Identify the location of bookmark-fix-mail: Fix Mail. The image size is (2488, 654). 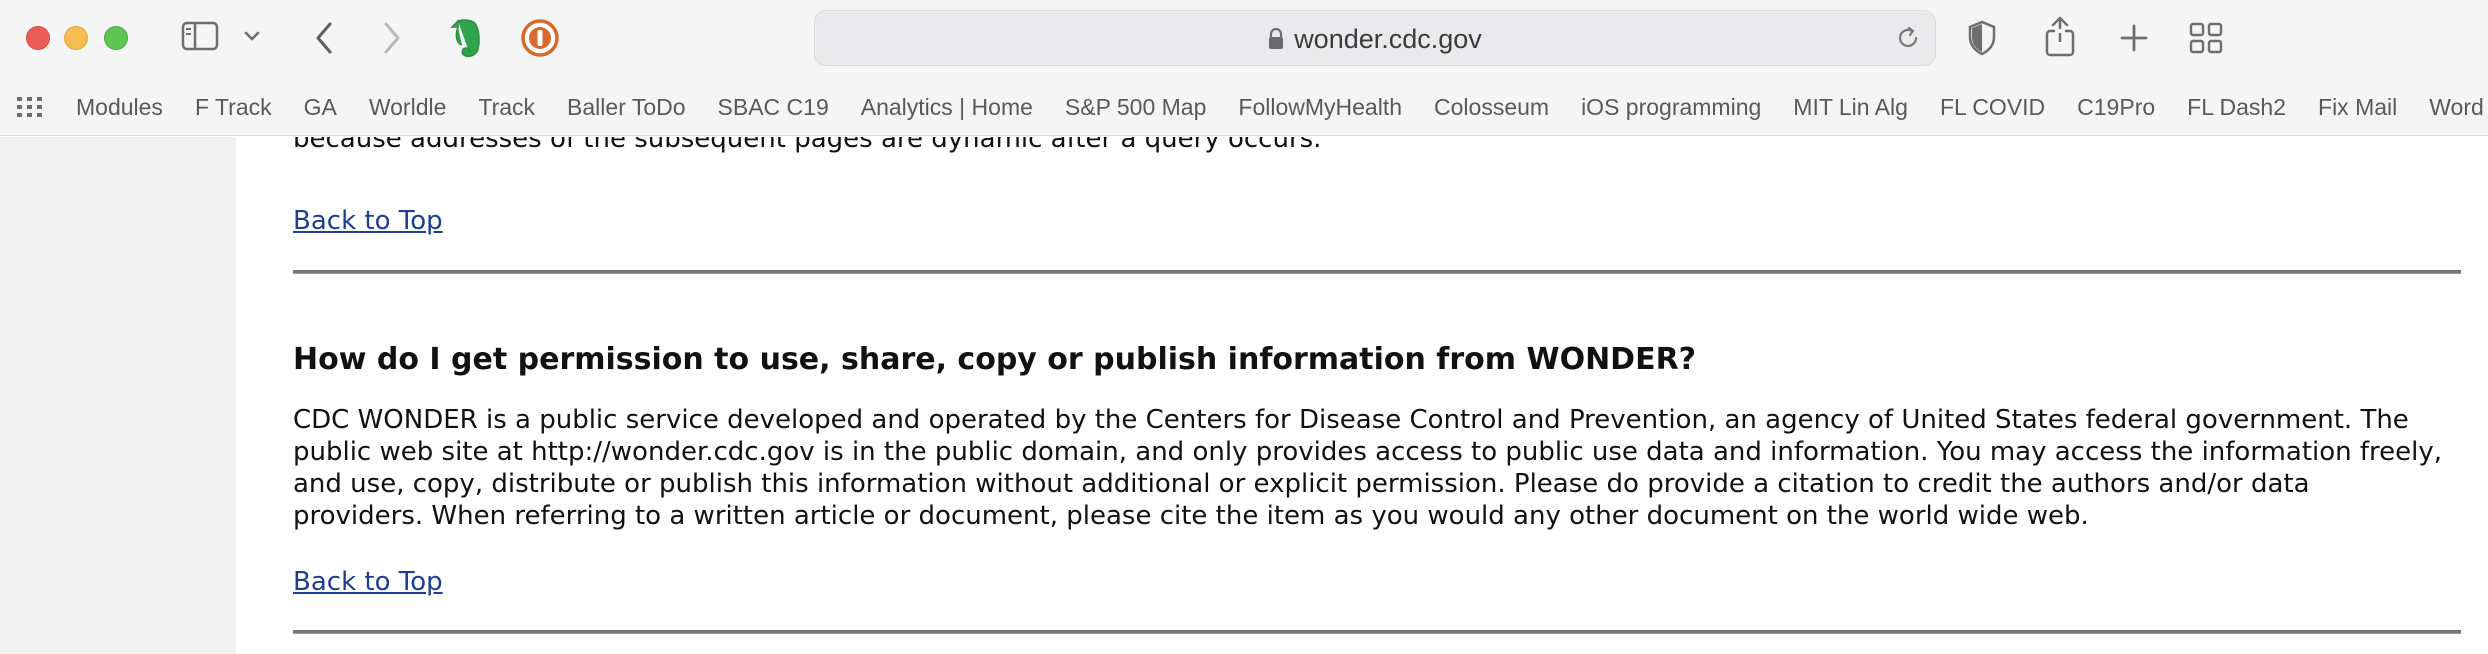
(2357, 107).